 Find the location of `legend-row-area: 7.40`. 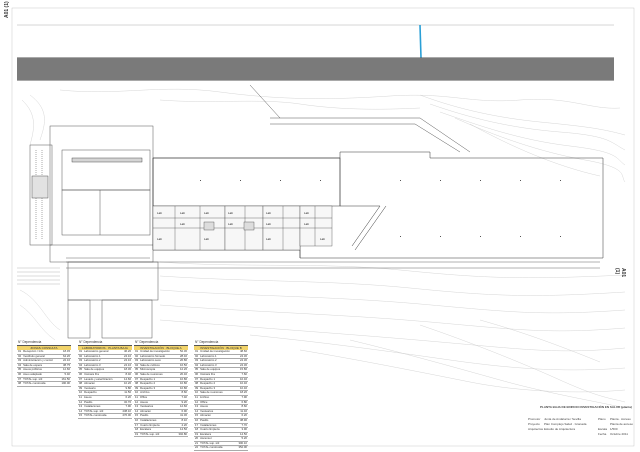

legend-row-area: 7.40 is located at coordinates (184, 397).